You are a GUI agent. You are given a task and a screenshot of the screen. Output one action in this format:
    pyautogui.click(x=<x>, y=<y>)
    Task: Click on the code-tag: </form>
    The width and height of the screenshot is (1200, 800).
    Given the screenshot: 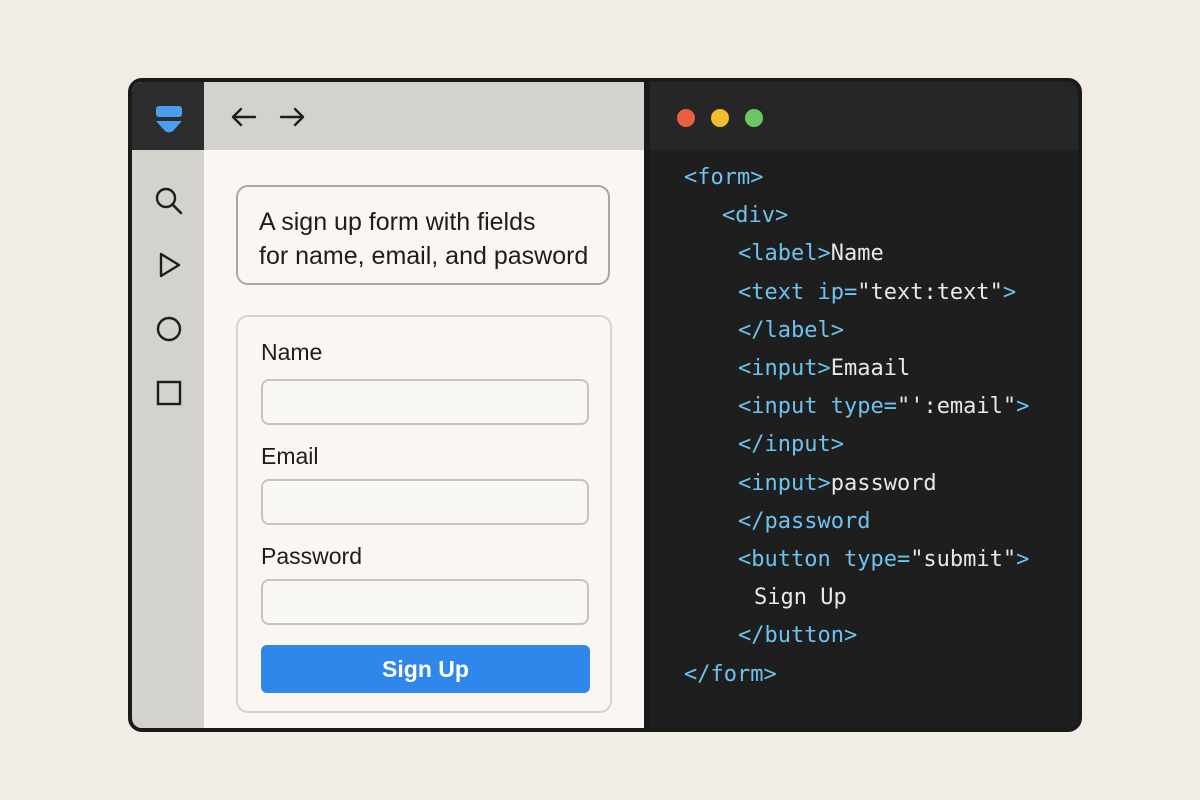 What is the action you would take?
    pyautogui.click(x=730, y=674)
    